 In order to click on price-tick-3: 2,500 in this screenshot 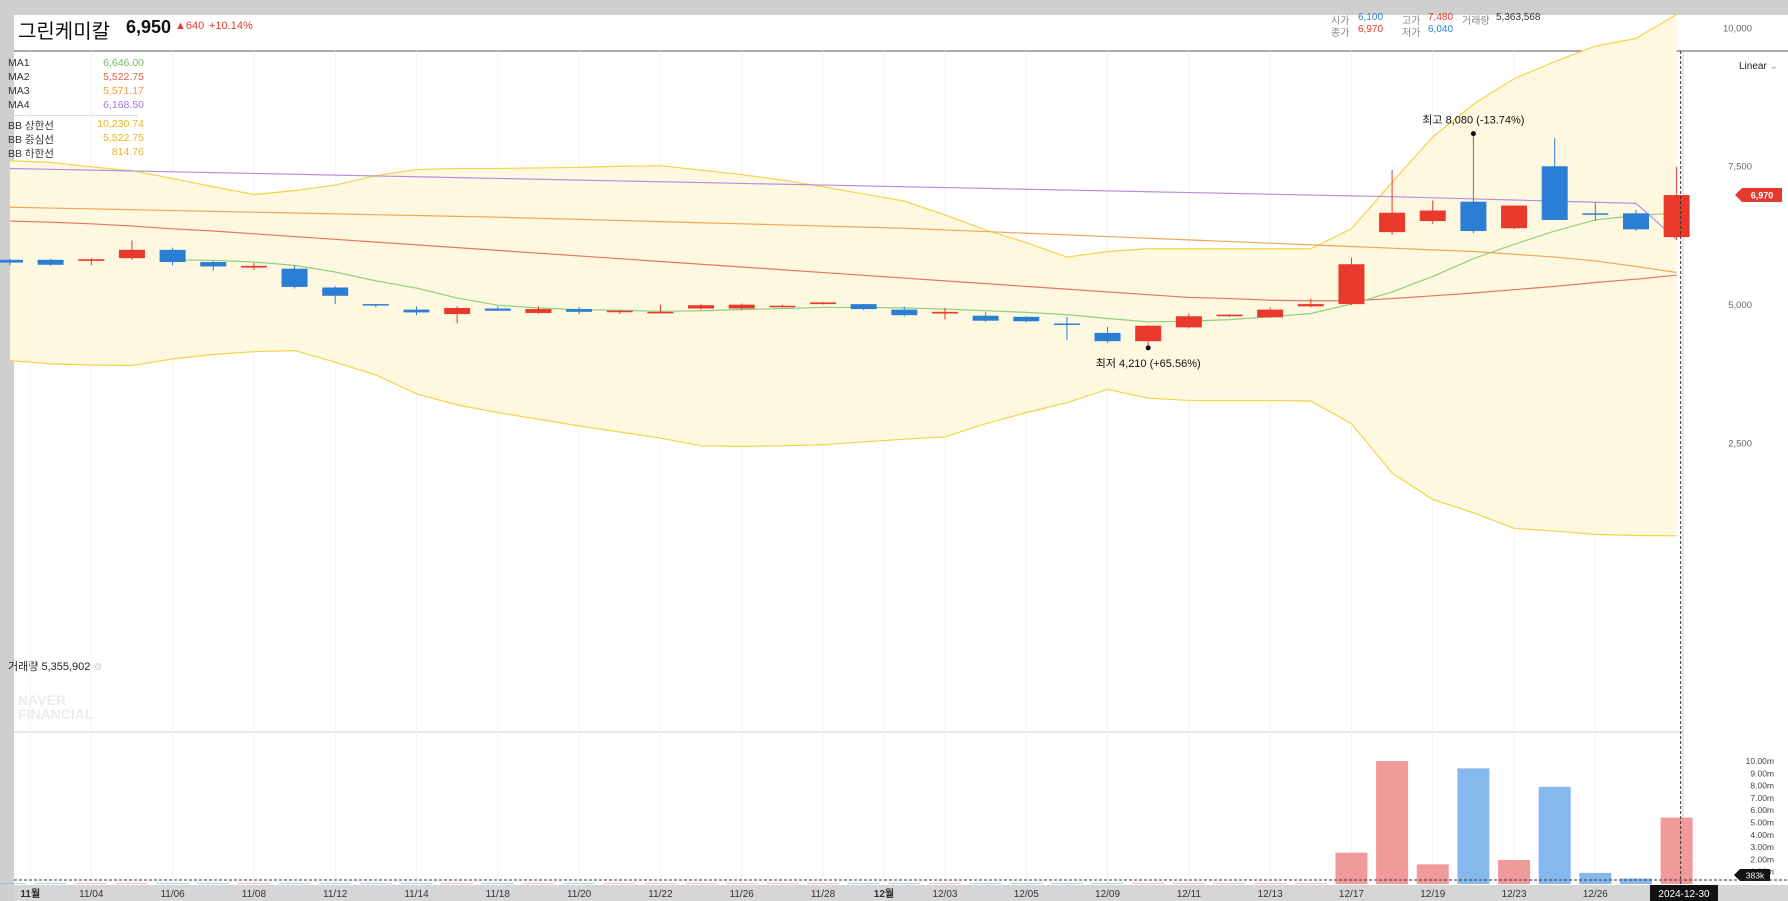, I will do `click(1740, 444)`.